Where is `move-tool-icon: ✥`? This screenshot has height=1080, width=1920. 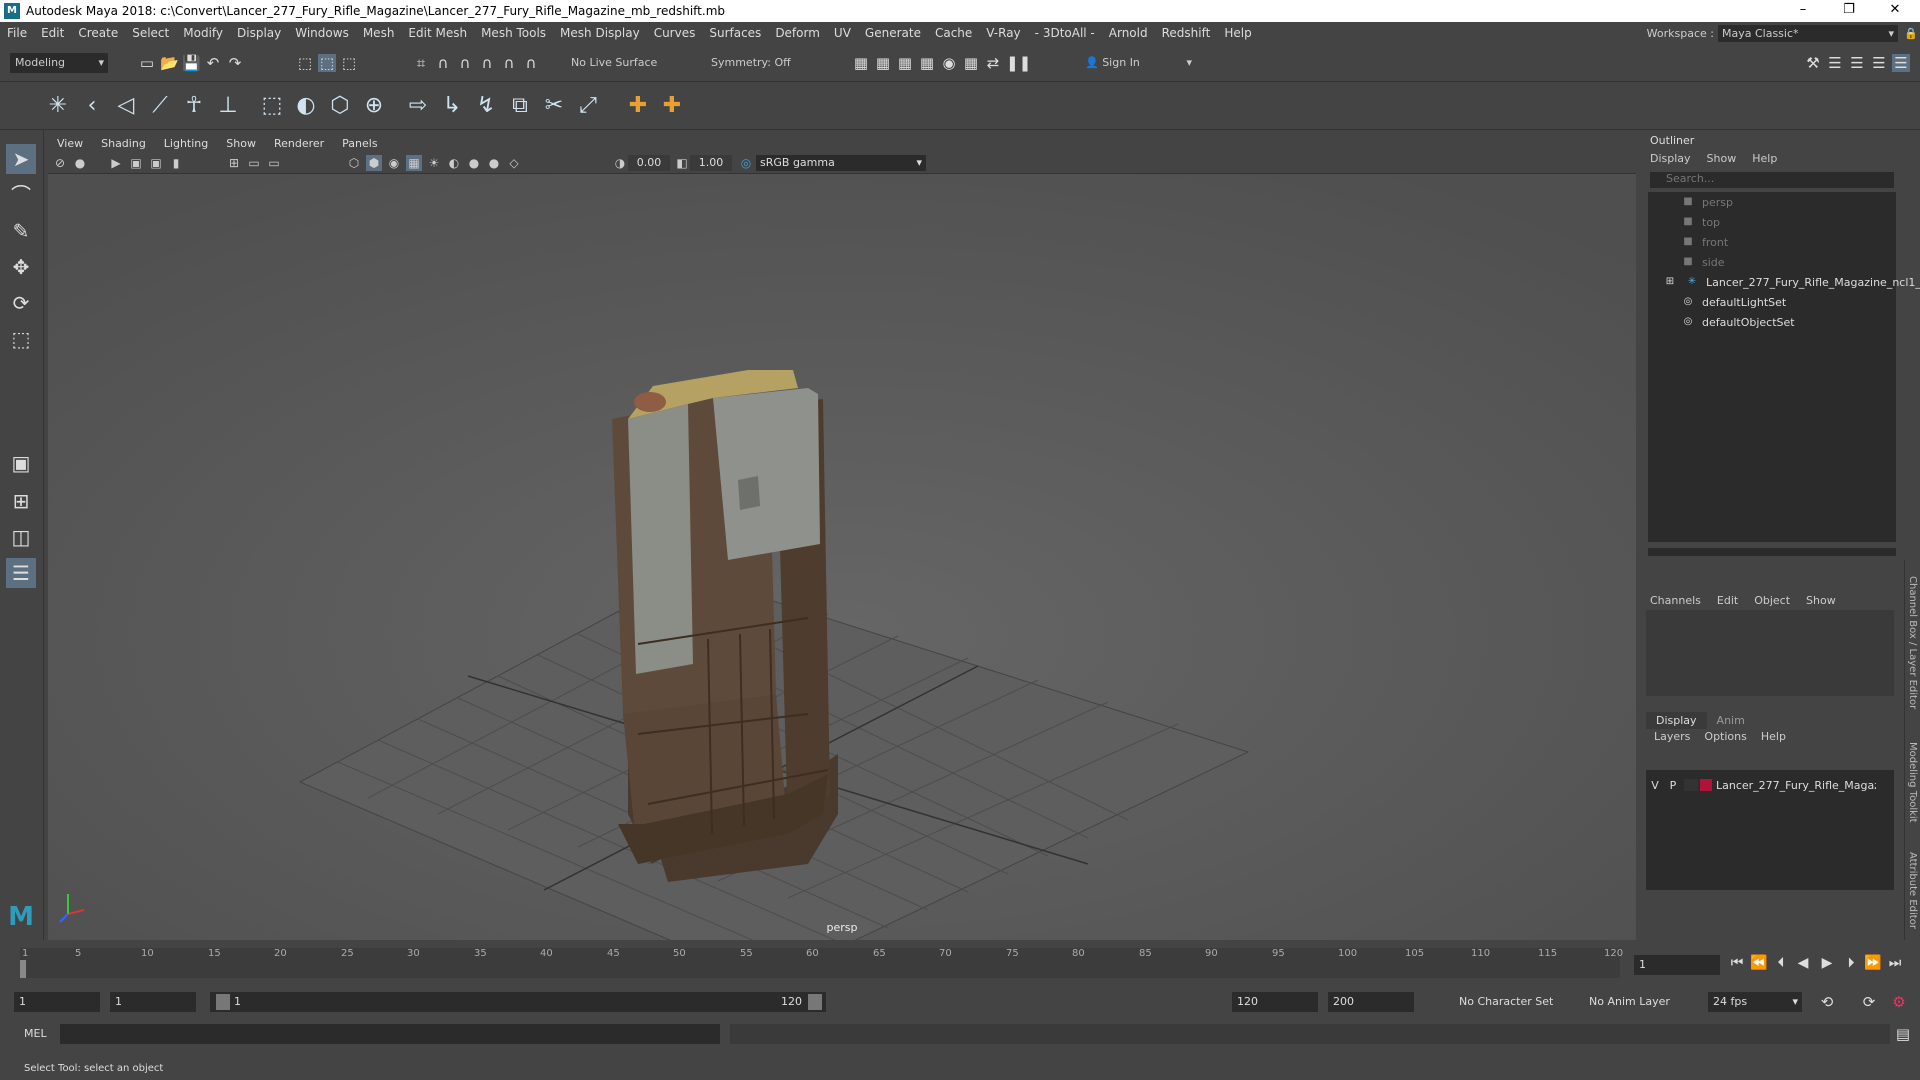 move-tool-icon: ✥ is located at coordinates (21, 267).